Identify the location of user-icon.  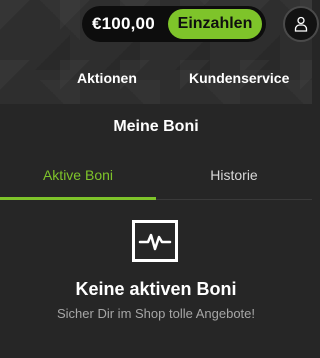
(301, 24).